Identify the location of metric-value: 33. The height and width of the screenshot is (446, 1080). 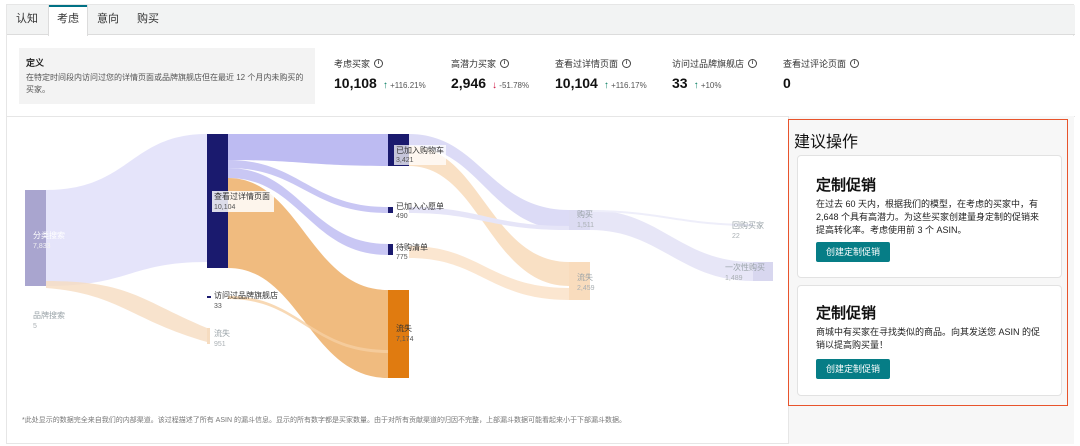
(680, 83).